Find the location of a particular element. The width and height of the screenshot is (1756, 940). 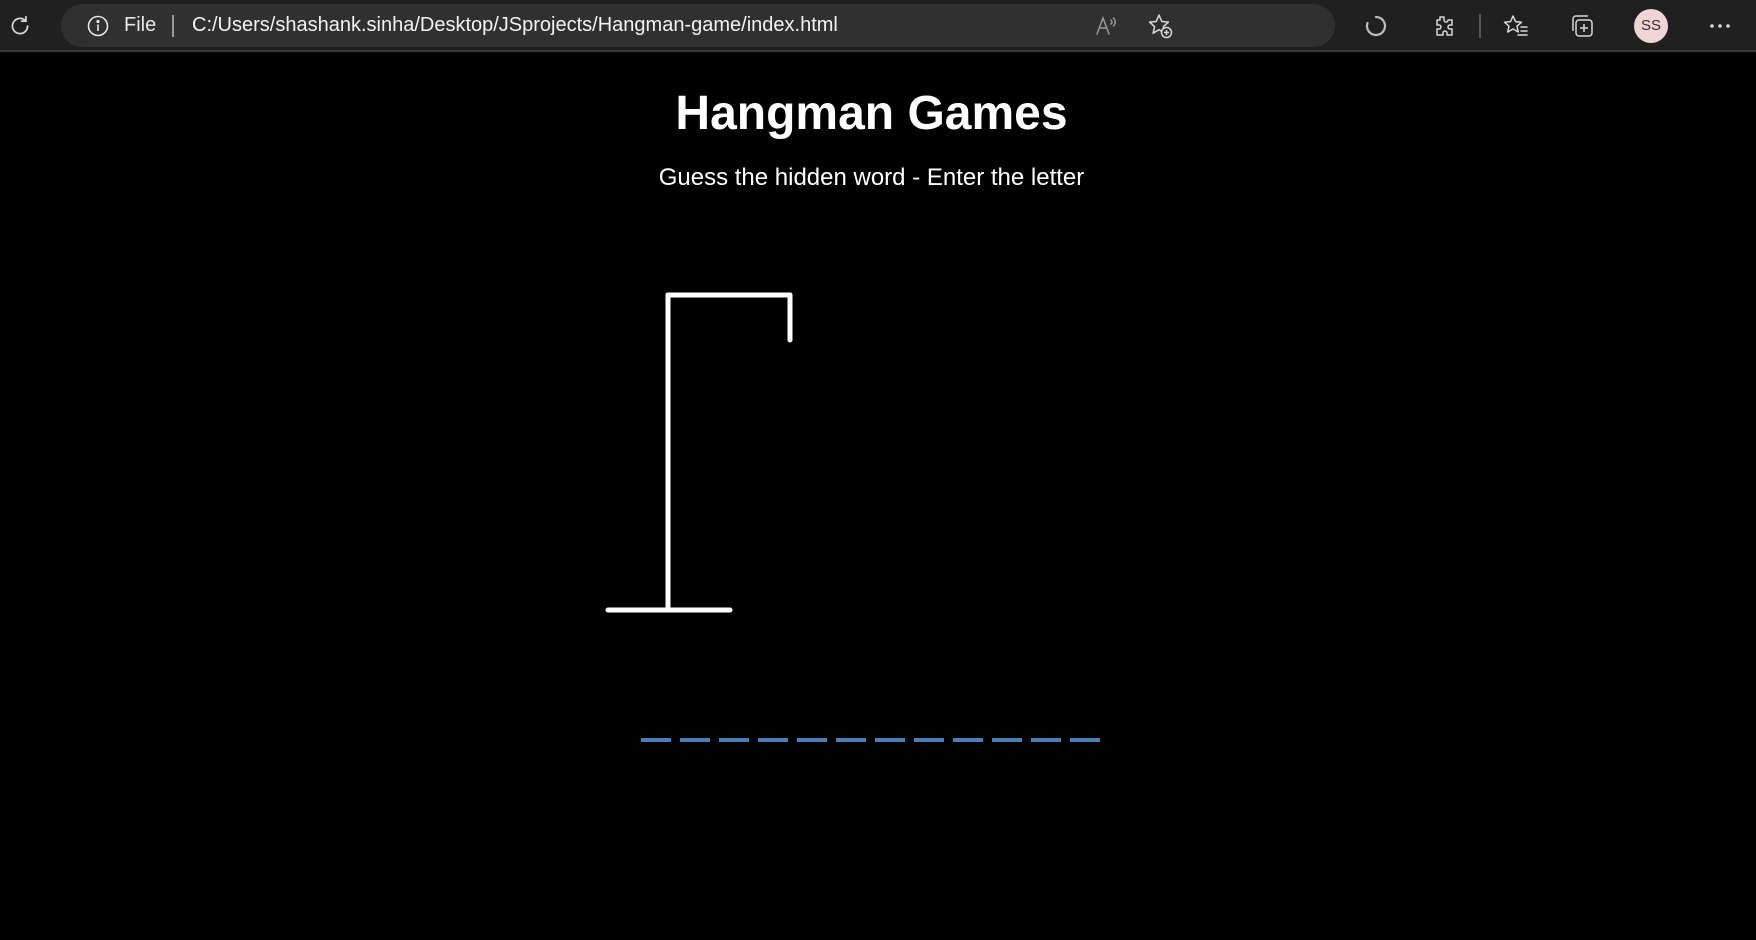

add-favorite-icon is located at coordinates (1160, 26).